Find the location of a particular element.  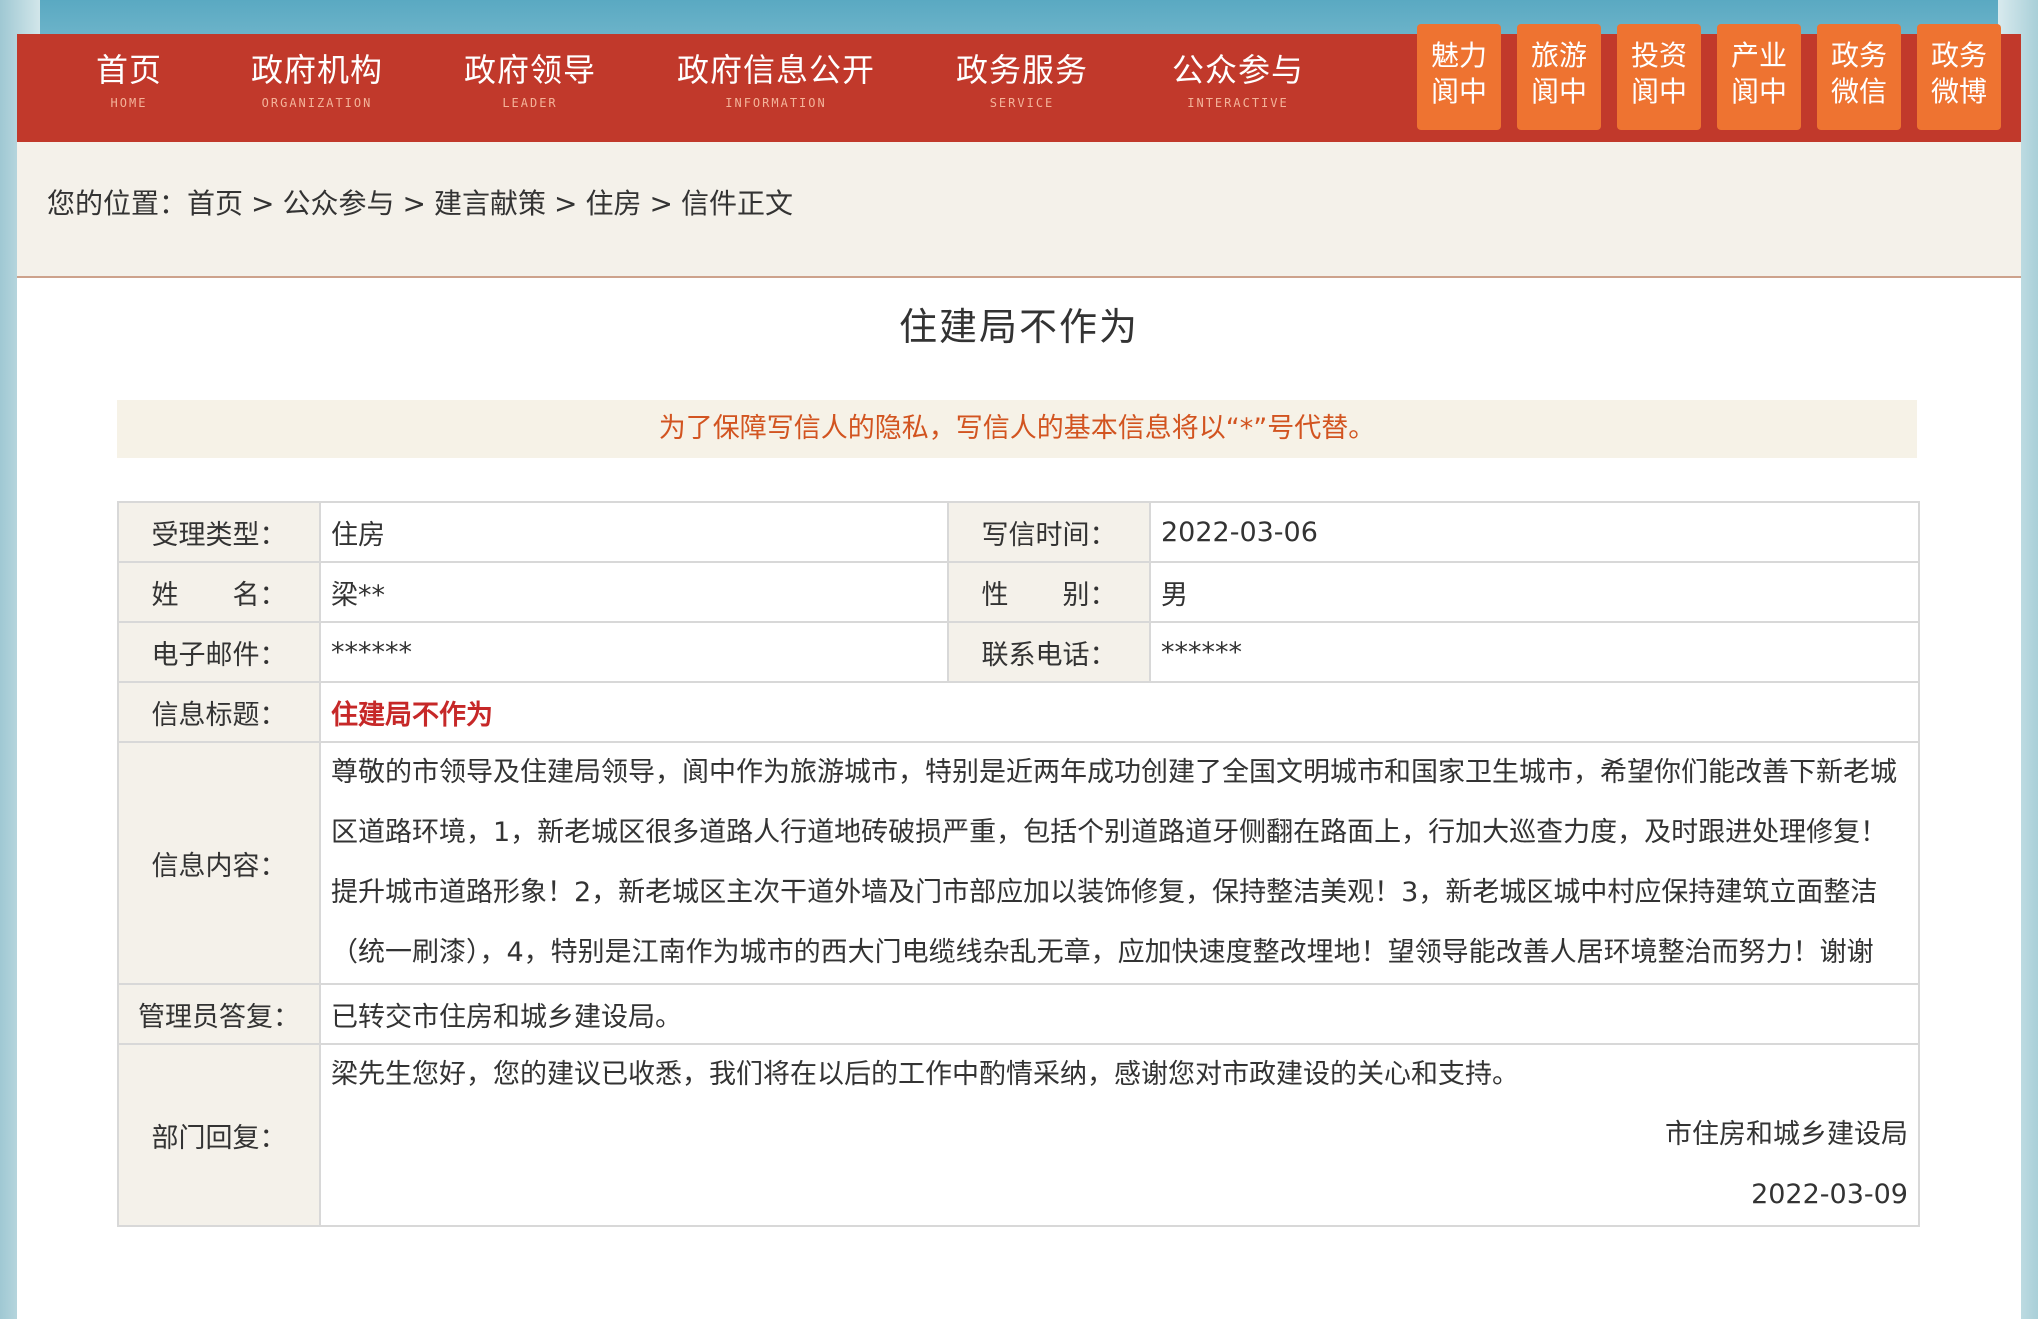

nav-item-information: 政府信息公开 INFORMATION is located at coordinates (776, 80).